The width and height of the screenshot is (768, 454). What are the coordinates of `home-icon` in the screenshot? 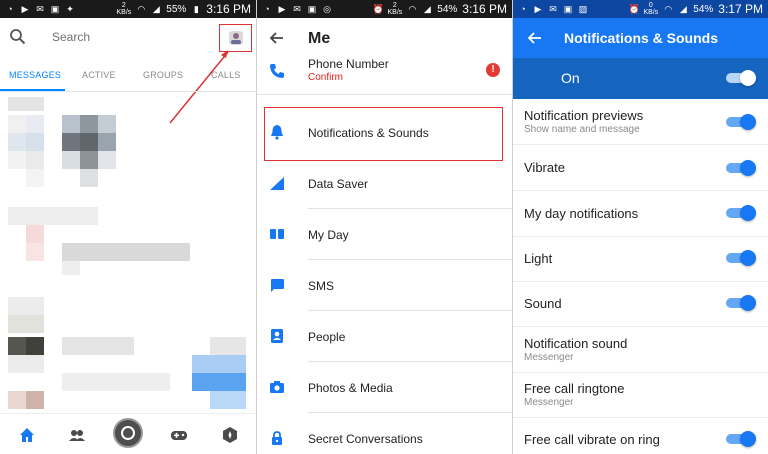 It's located at (27, 435).